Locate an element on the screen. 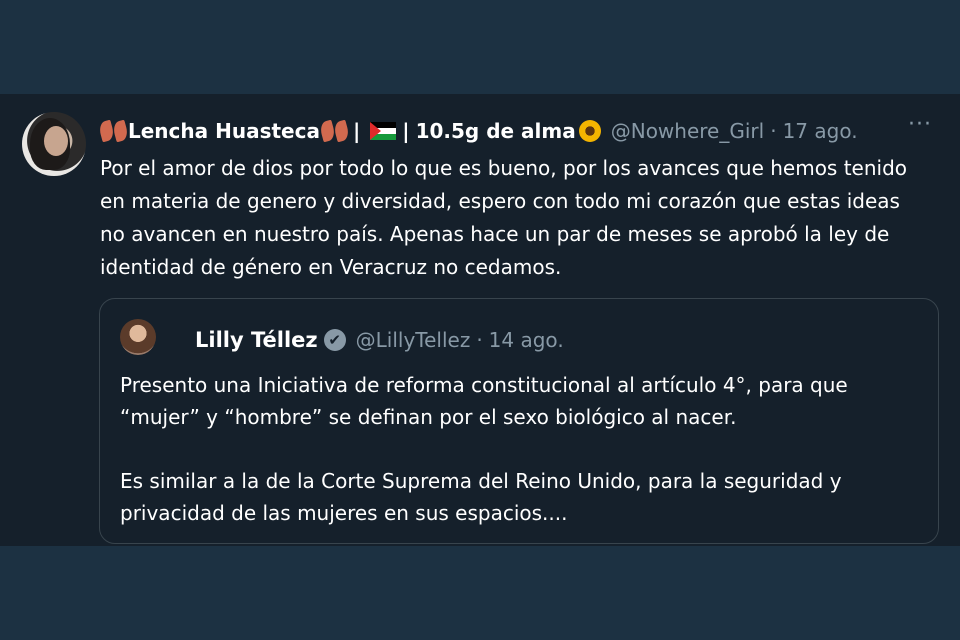 The height and width of the screenshot is (640, 960). quoted-tweet-date: 14 ago. is located at coordinates (526, 340).